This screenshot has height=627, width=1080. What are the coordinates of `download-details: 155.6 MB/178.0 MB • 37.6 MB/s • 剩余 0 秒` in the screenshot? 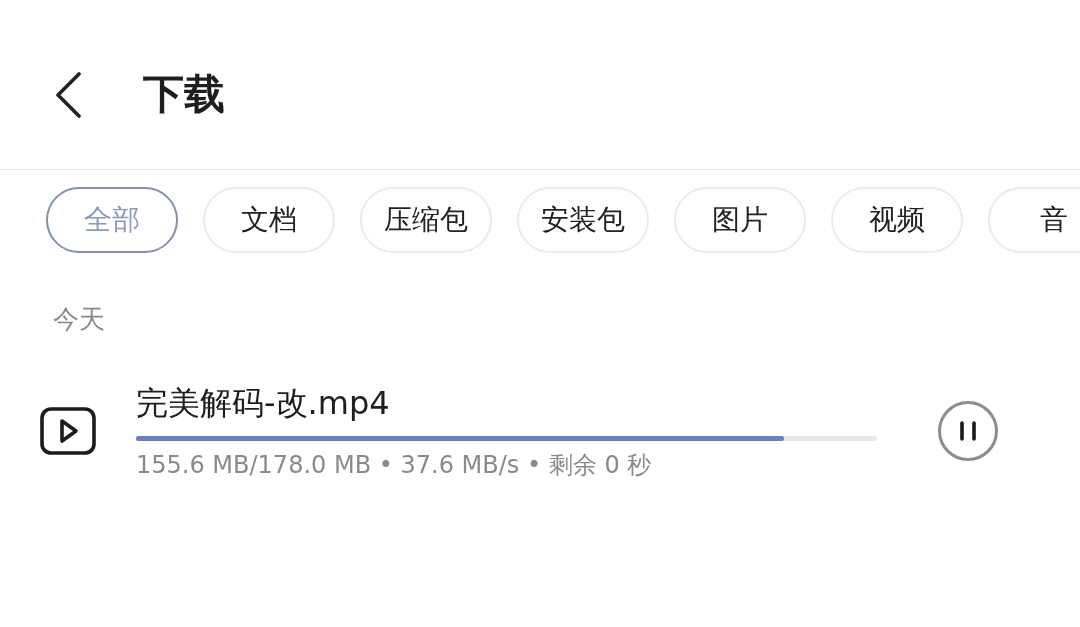 It's located at (394, 464).